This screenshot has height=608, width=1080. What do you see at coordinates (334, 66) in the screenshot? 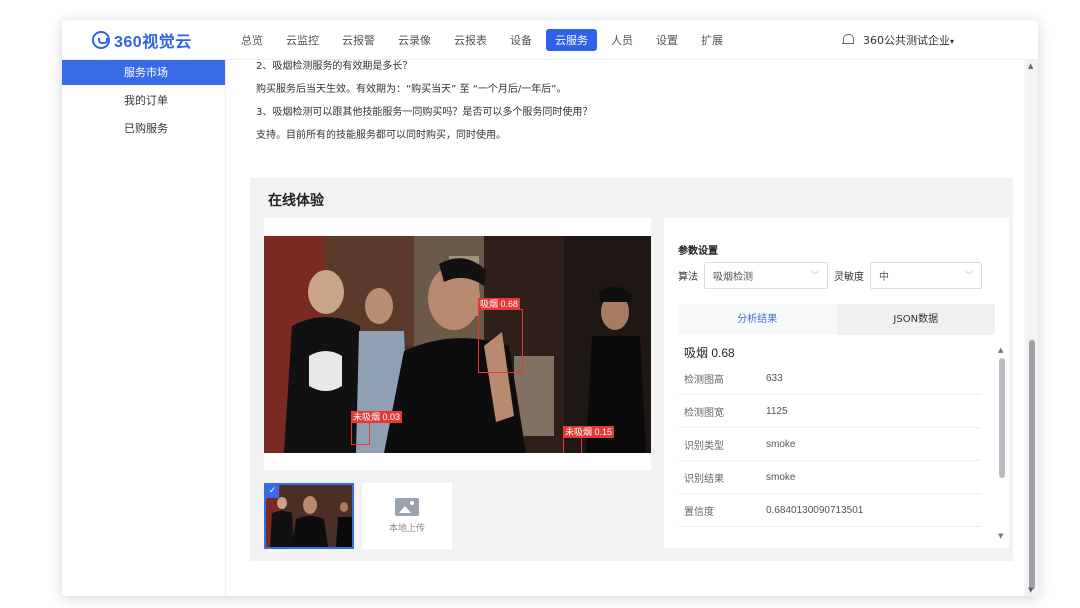
I see `faq-question: 2、吸烟检测服务的有效期是多长？` at bounding box center [334, 66].